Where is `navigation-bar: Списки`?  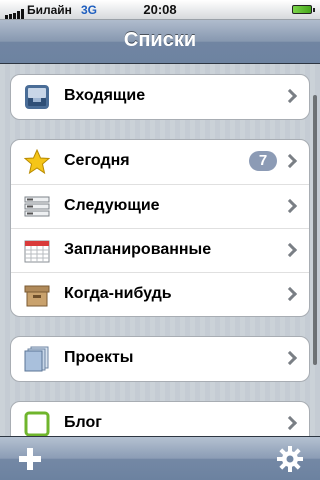 navigation-bar: Списки is located at coordinates (160, 42).